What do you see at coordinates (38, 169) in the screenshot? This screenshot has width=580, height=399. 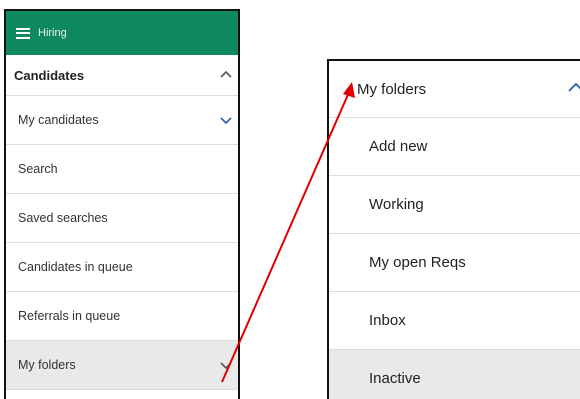 I see `nav-label: Search` at bounding box center [38, 169].